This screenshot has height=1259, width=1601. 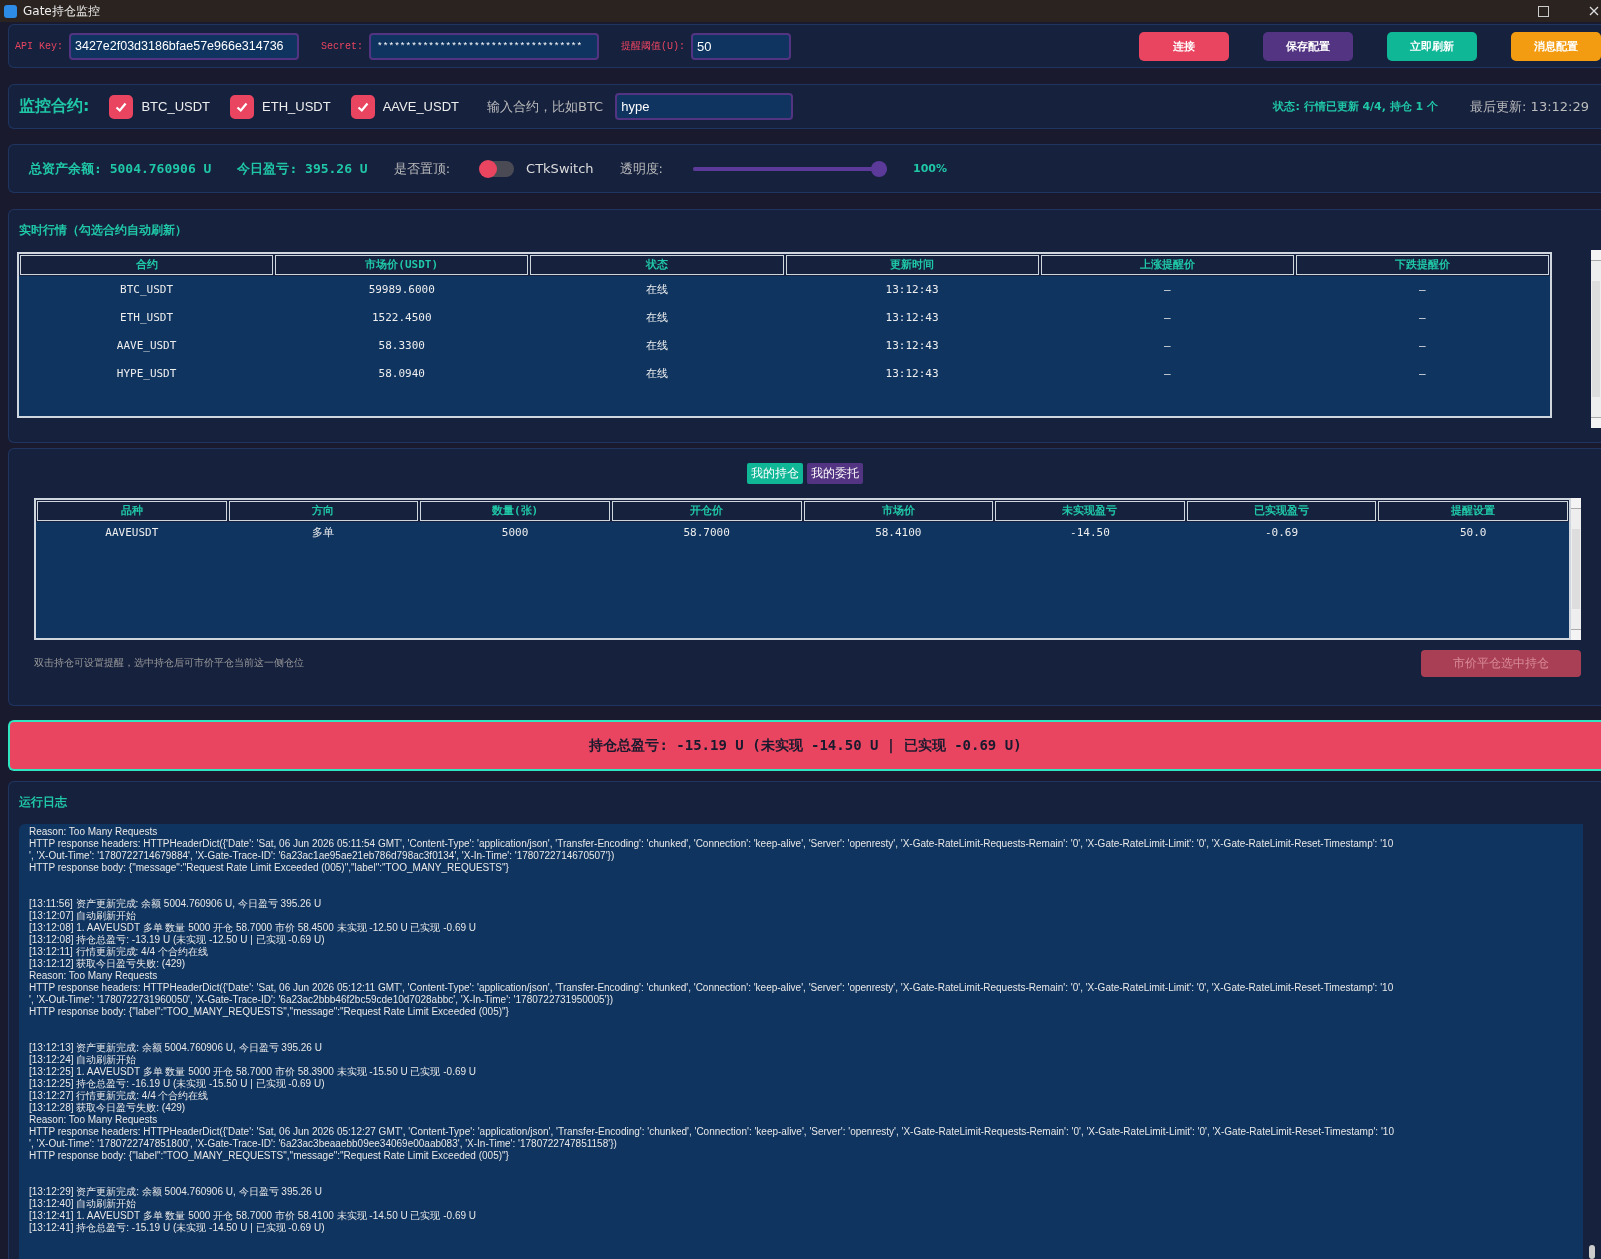 What do you see at coordinates (176, 106) in the screenshot?
I see `checkbox-label: BTC_USDT` at bounding box center [176, 106].